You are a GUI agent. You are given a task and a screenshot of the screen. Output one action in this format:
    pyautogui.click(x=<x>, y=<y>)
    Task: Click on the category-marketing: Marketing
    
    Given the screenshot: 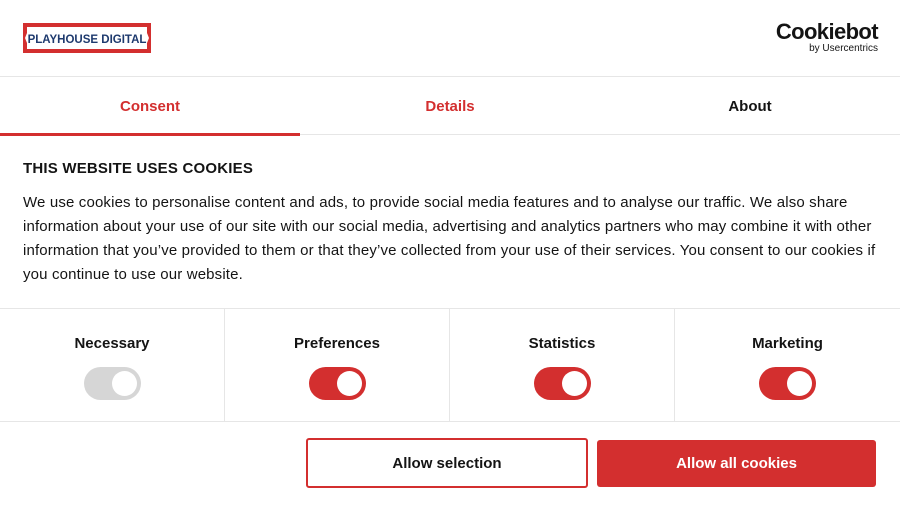 What is the action you would take?
    pyautogui.click(x=787, y=365)
    